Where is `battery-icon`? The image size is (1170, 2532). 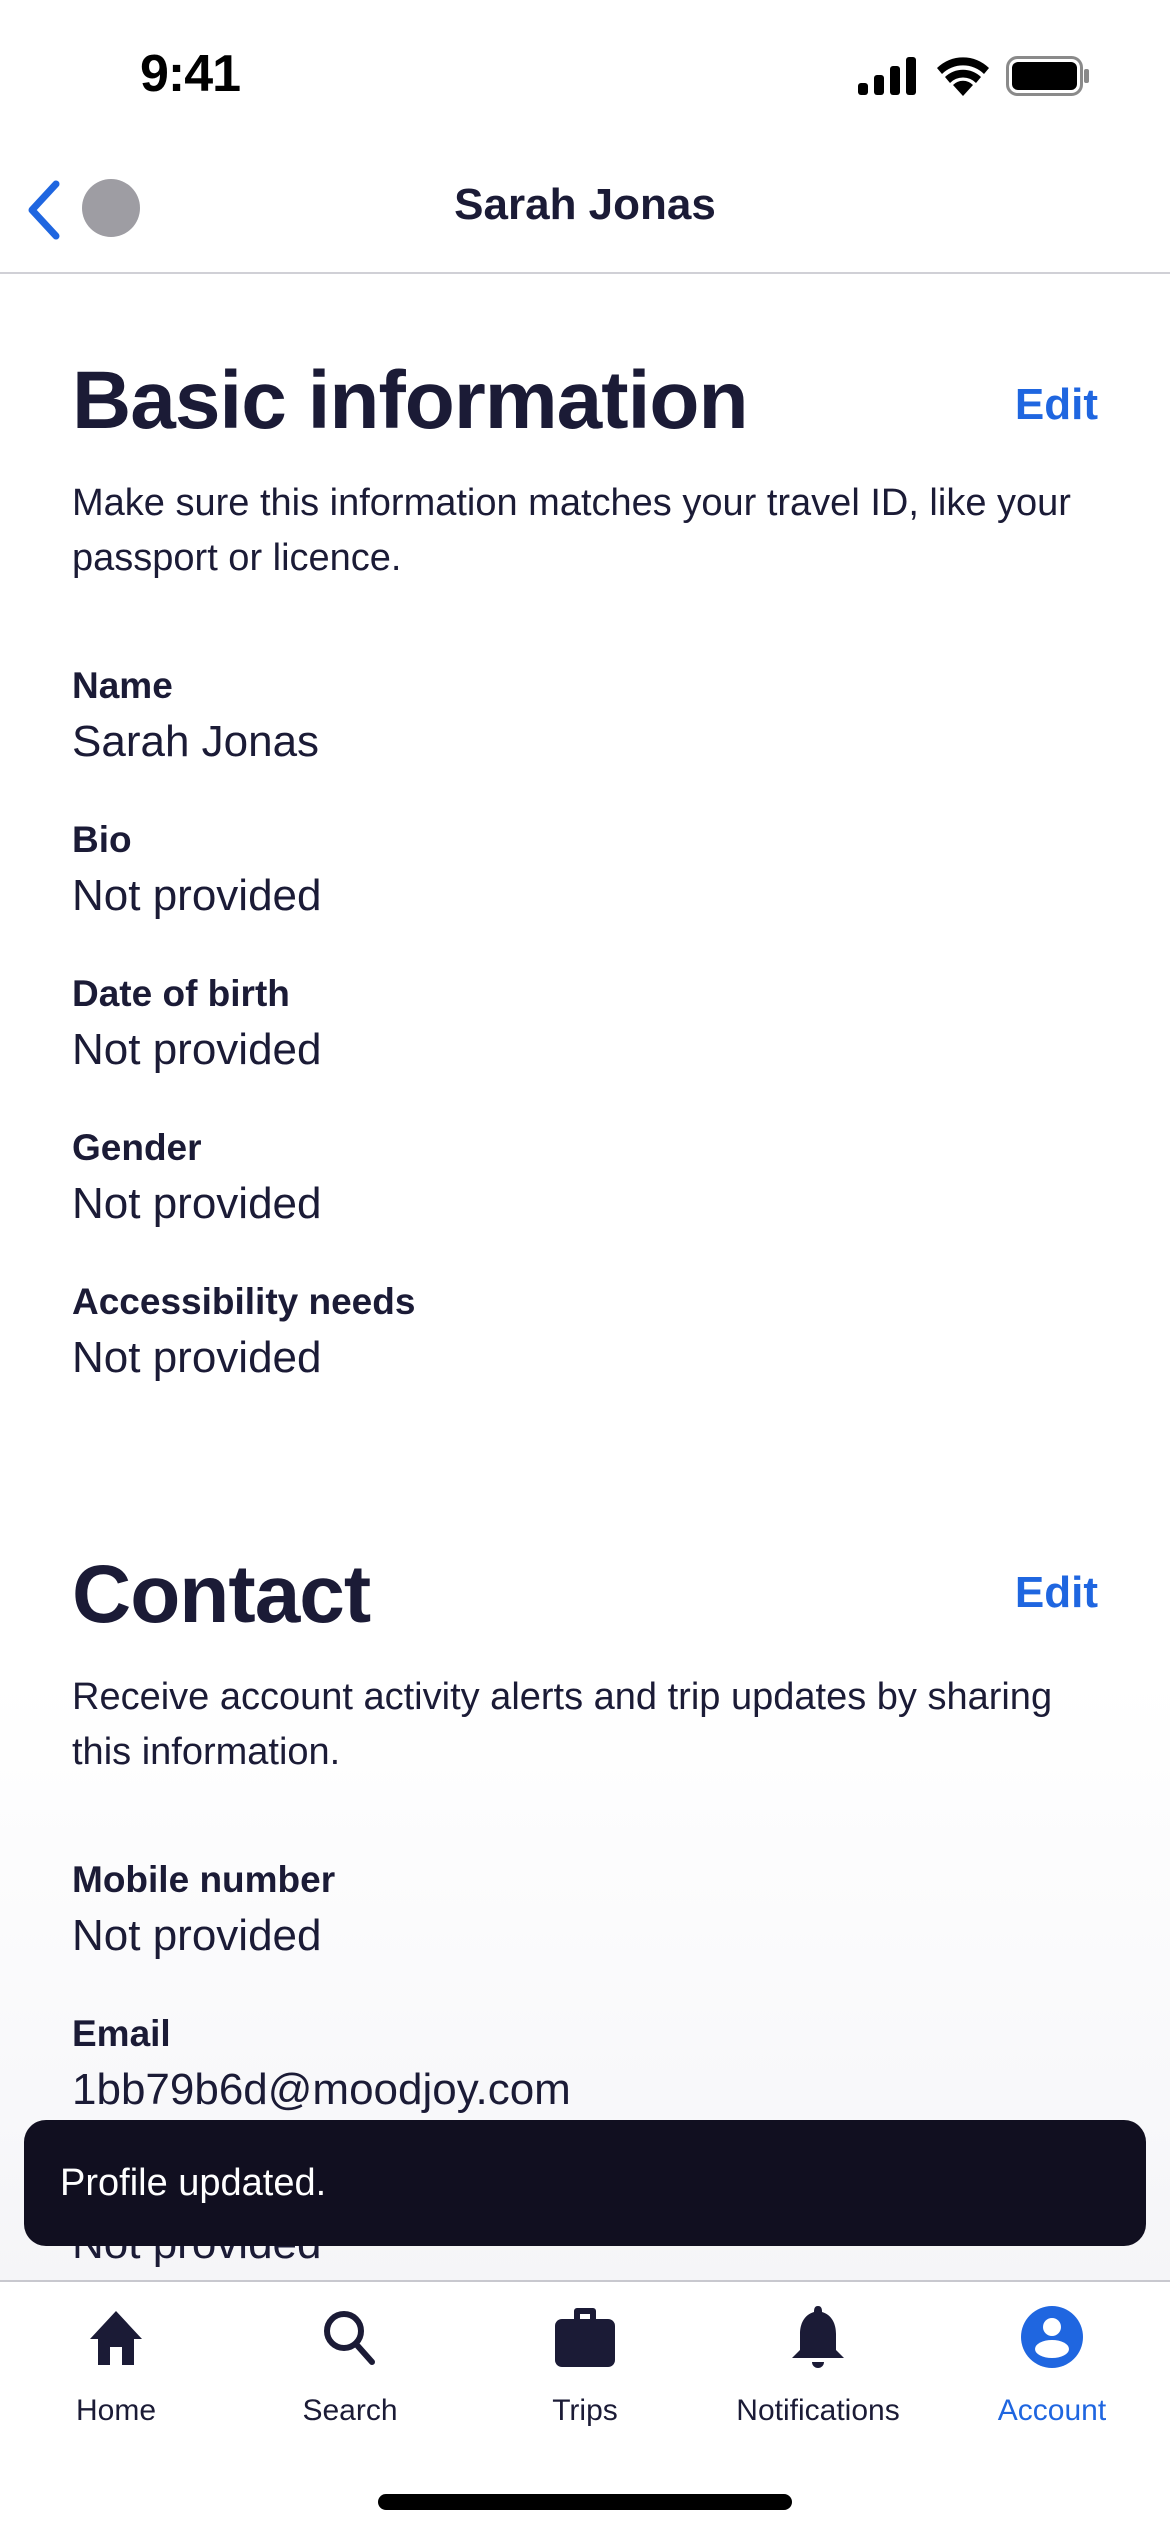
battery-icon is located at coordinates (1047, 76).